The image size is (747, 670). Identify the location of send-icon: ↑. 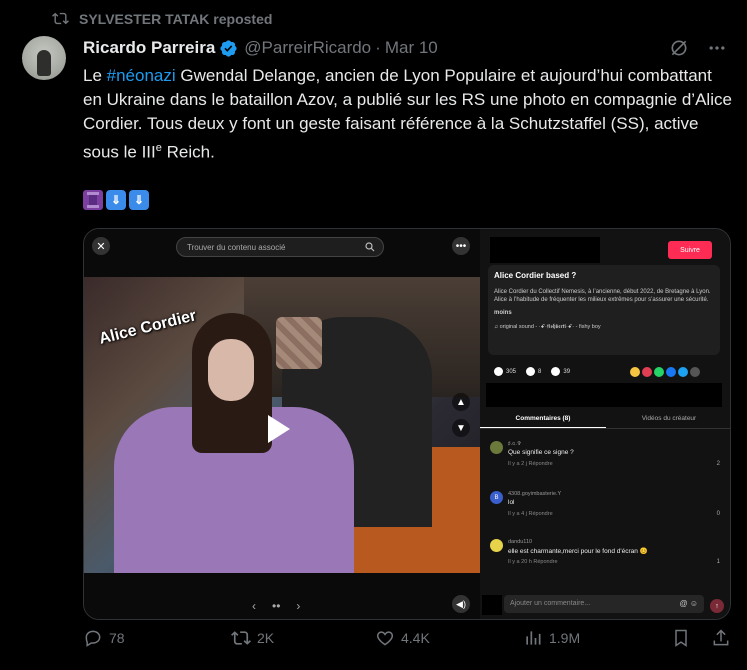
(717, 606).